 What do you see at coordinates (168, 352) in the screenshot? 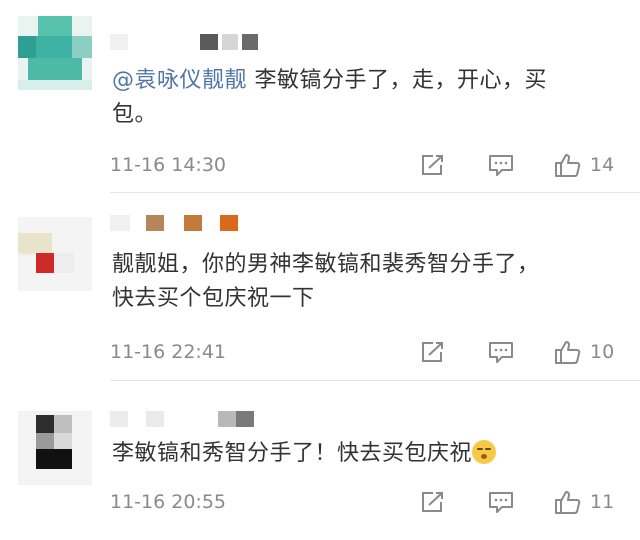
I see `timestamp: 11-16 22:41` at bounding box center [168, 352].